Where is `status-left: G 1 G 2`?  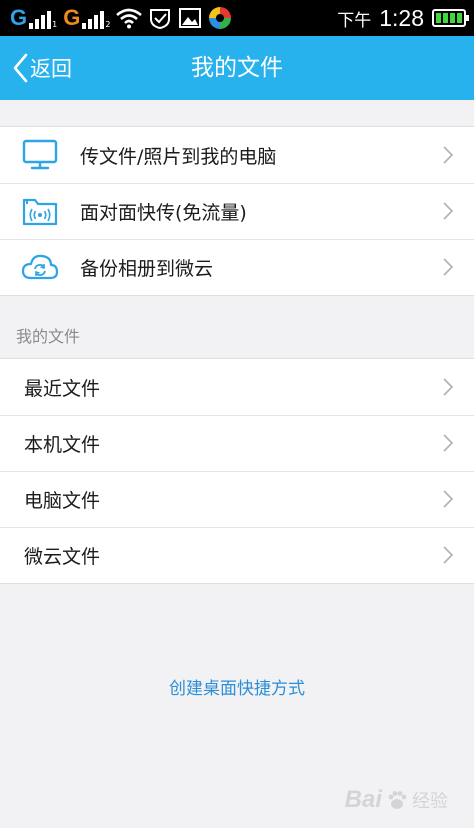 status-left: G 1 G 2 is located at coordinates (121, 18).